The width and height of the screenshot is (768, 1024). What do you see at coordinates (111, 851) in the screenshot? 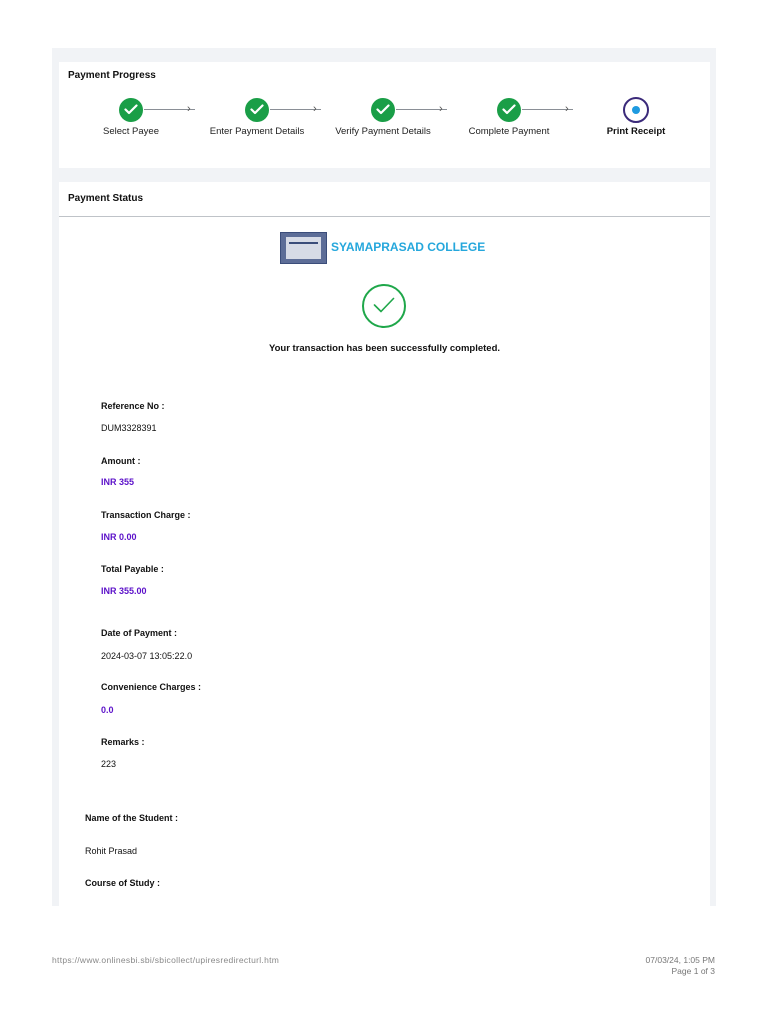
I see `student-name-value: Rohit Prasad` at bounding box center [111, 851].